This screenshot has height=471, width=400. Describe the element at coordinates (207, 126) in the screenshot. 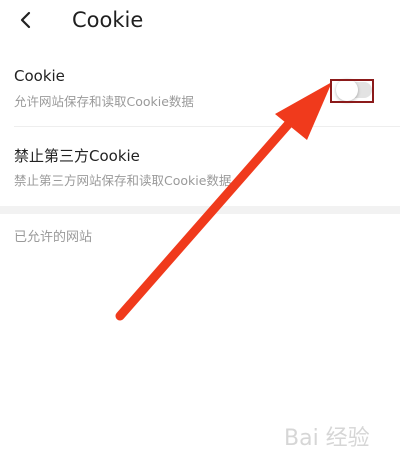

I see `divider` at that location.